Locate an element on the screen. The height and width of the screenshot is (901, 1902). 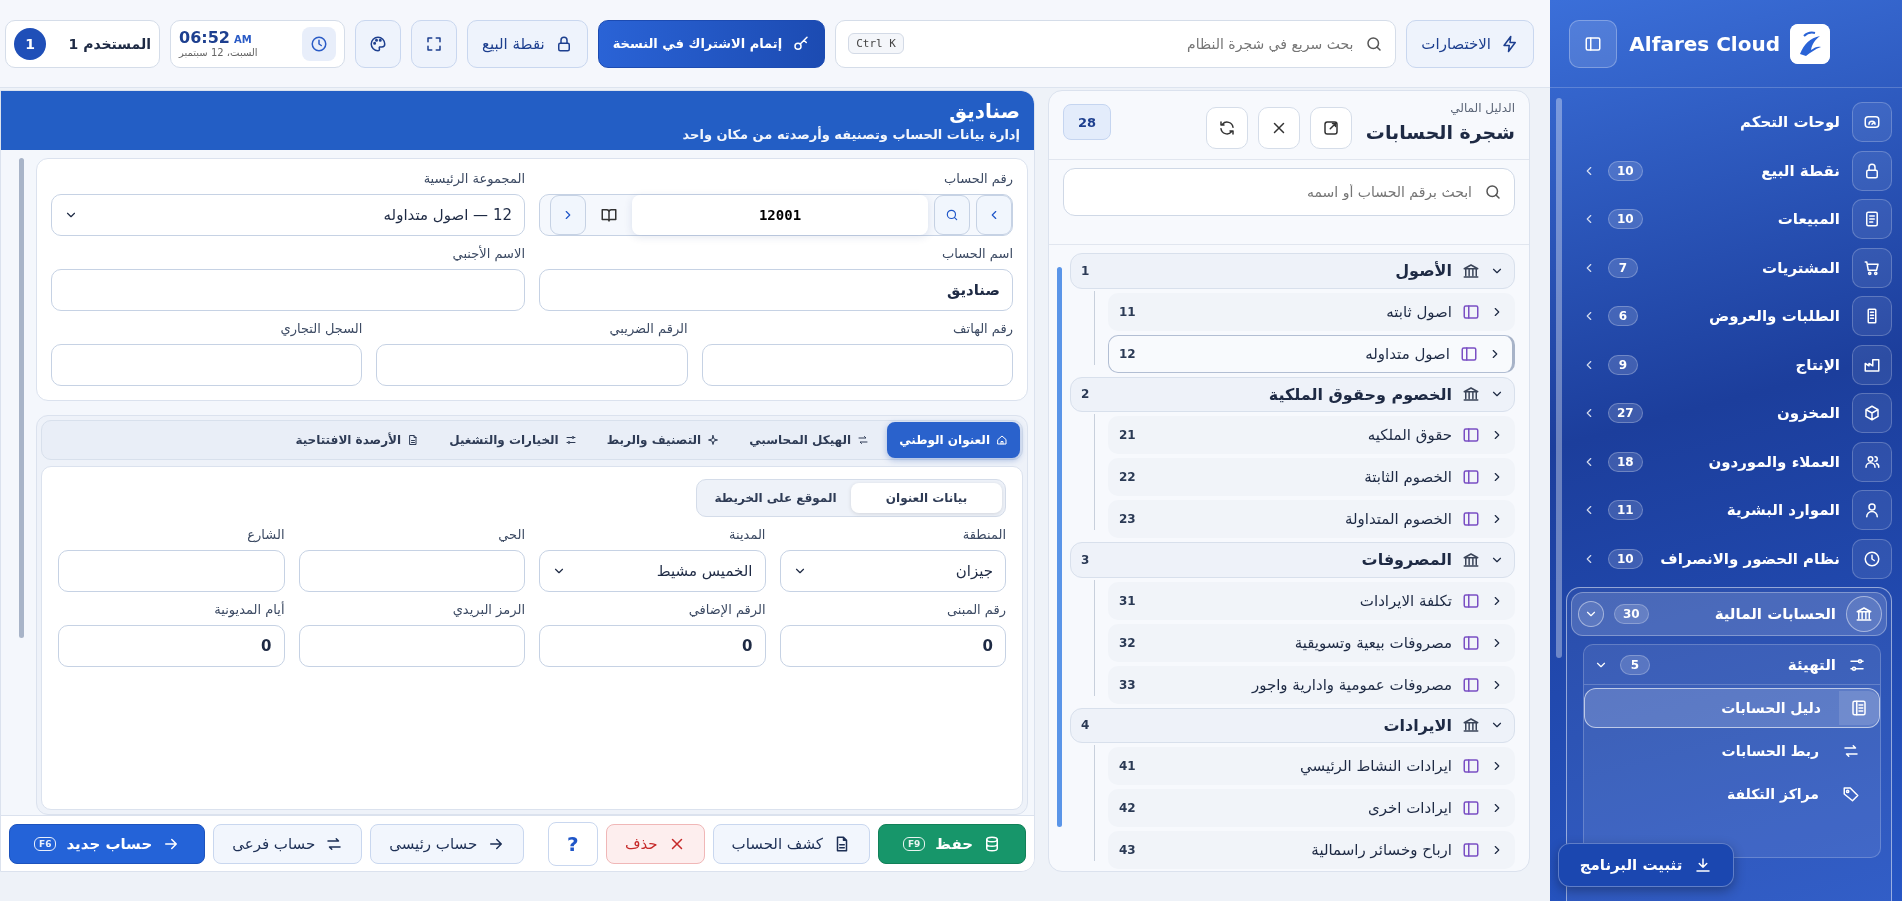
user-avatar: 1 is located at coordinates (30, 43).